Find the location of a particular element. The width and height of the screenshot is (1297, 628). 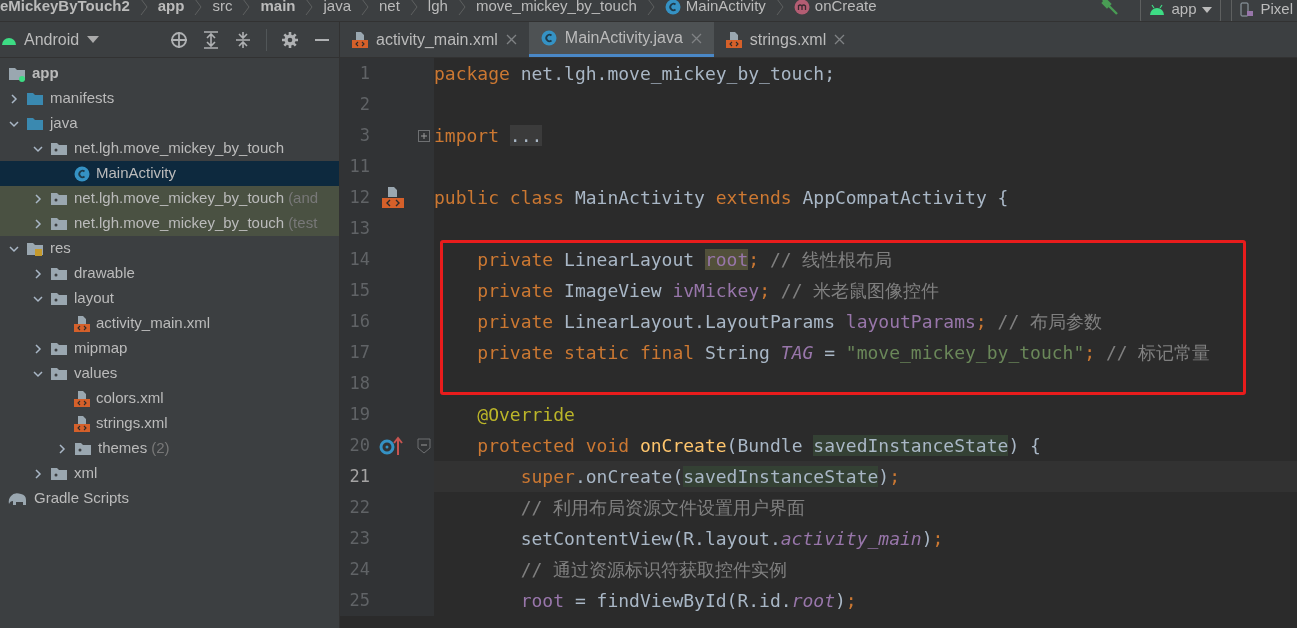

layout-file-icon is located at coordinates (392, 197).